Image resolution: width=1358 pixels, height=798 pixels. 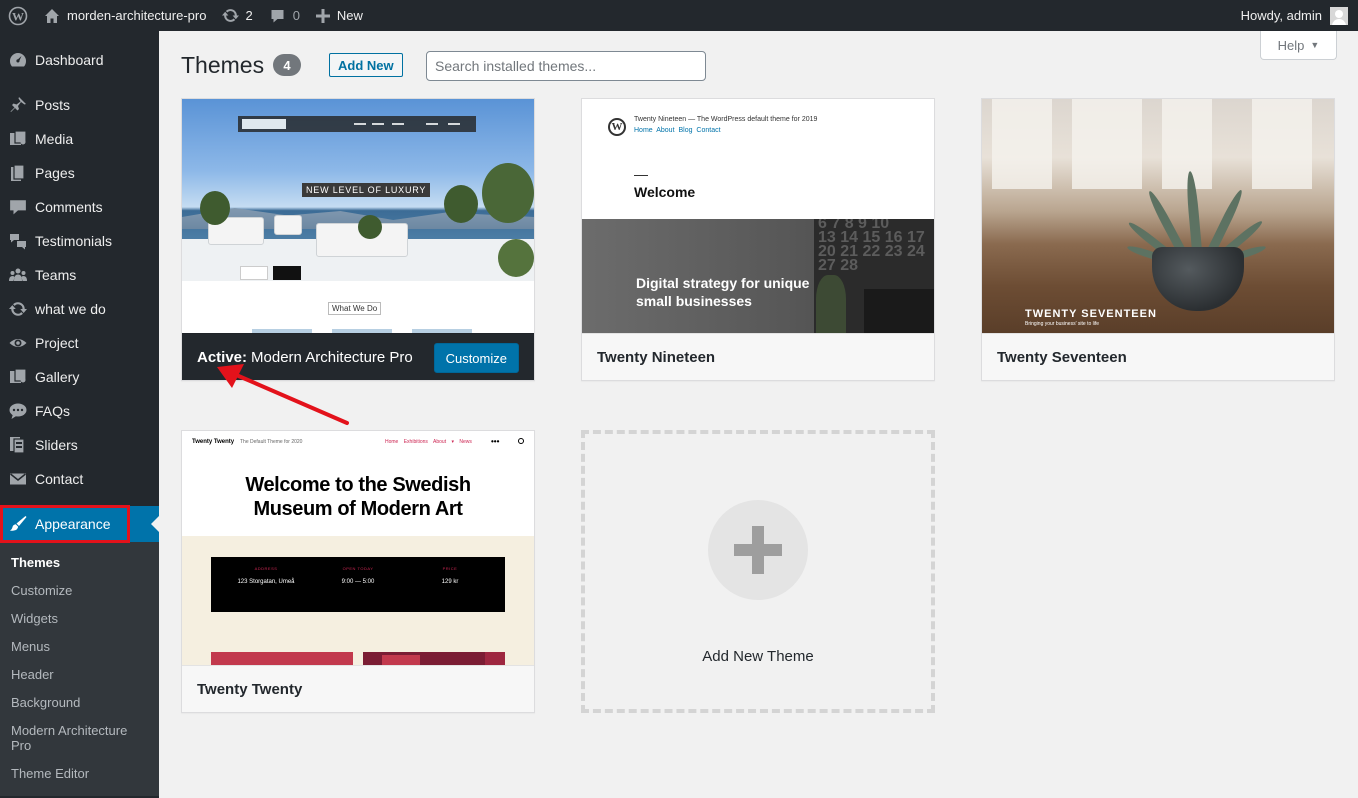 I want to click on menu-label: Testimonials, so click(x=74, y=241).